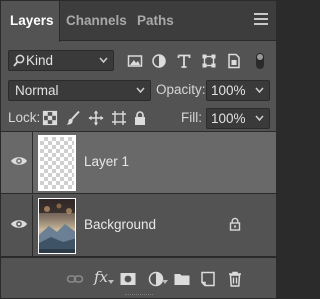 The height and width of the screenshot is (299, 320). I want to click on filter-icon-group, so click(197, 61).